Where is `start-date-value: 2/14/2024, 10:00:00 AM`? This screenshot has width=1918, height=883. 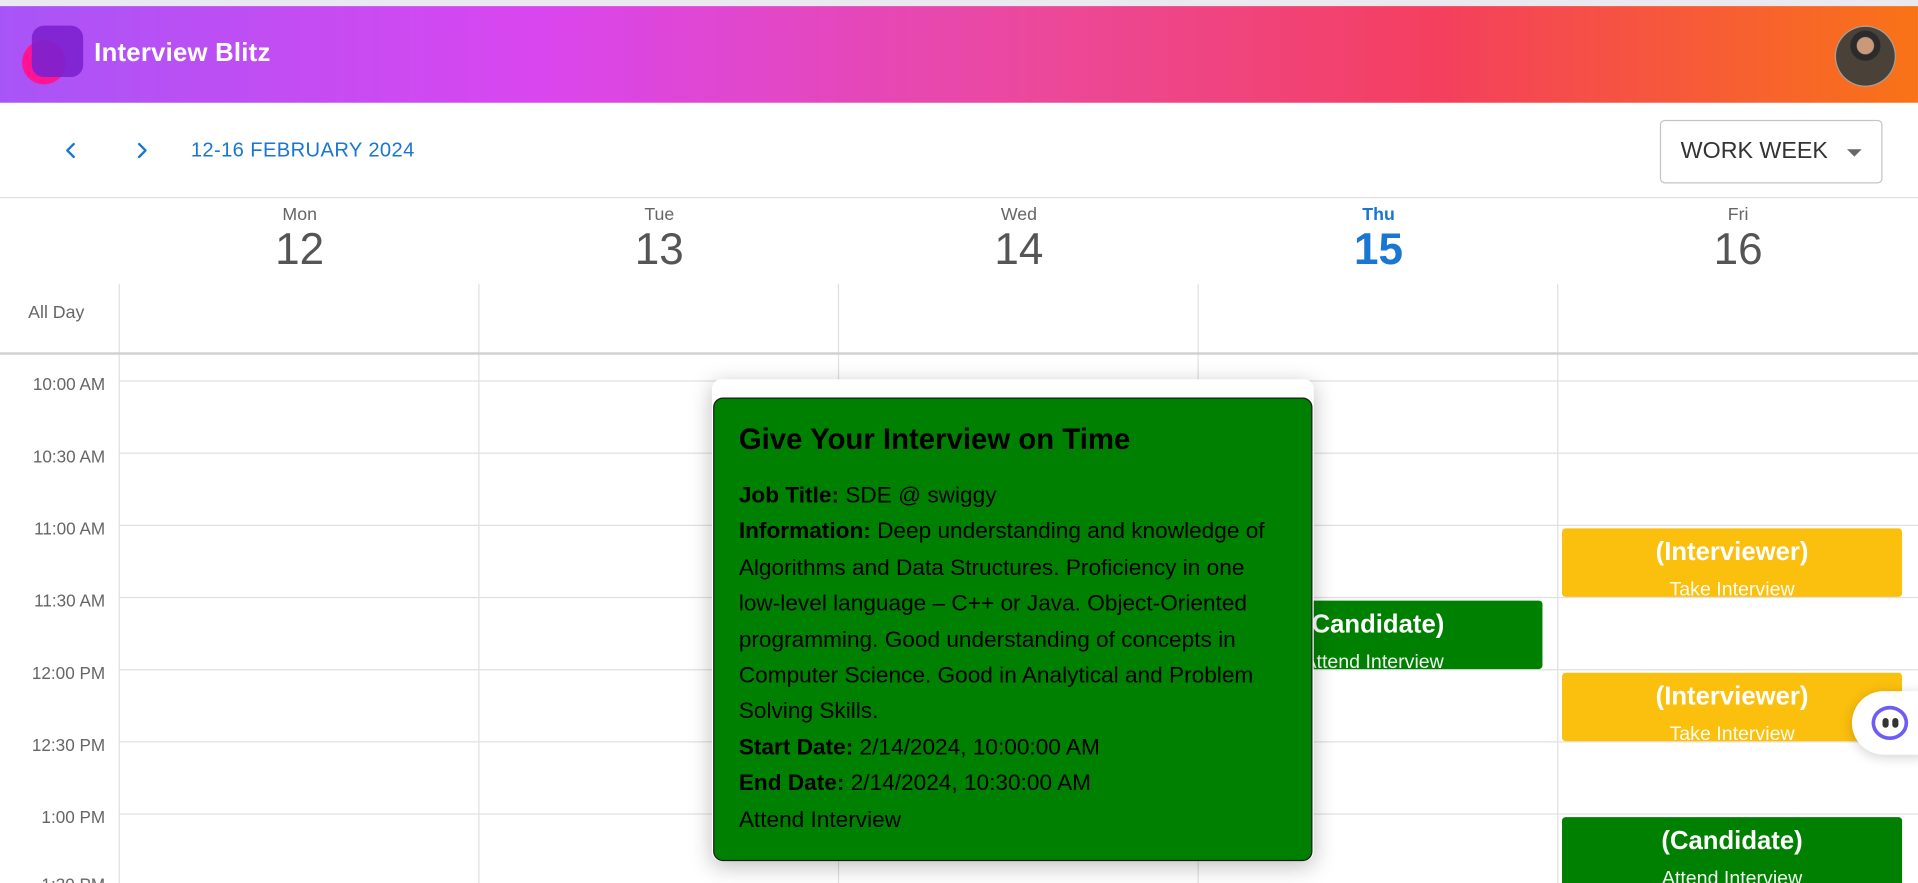 start-date-value: 2/14/2024, 10:00:00 AM is located at coordinates (976, 746).